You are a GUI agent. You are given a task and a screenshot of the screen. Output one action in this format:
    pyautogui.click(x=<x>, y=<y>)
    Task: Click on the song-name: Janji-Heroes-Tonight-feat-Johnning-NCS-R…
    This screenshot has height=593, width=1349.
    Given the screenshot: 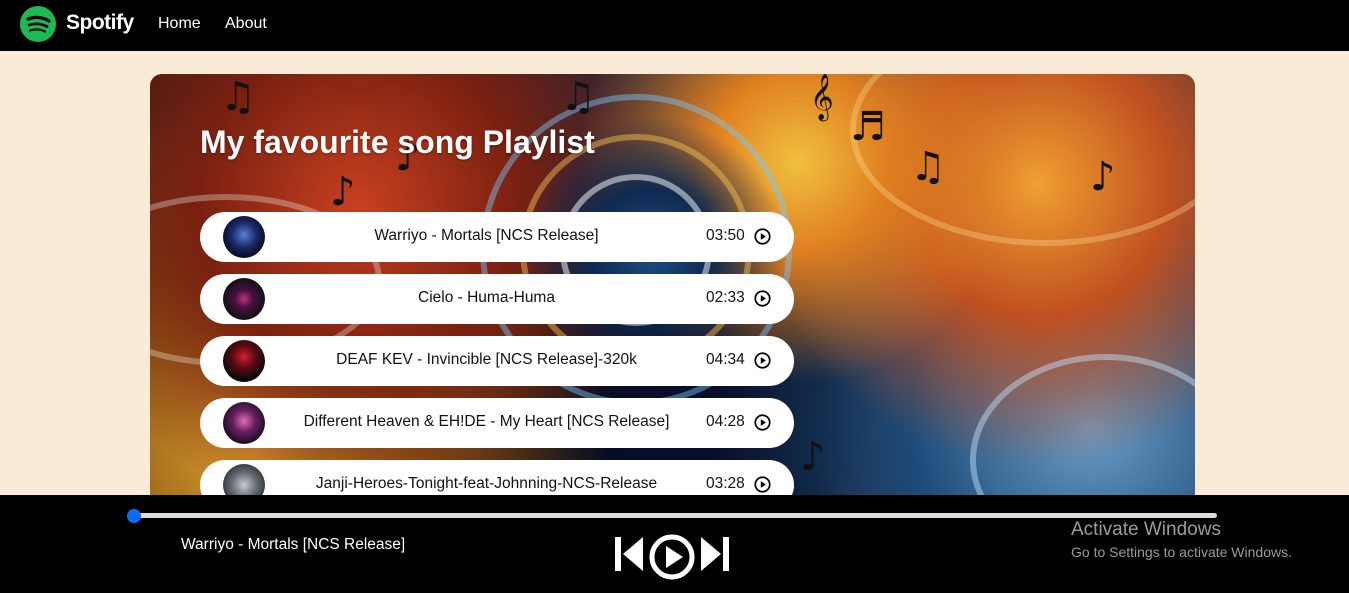 What is the action you would take?
    pyautogui.click(x=486, y=483)
    